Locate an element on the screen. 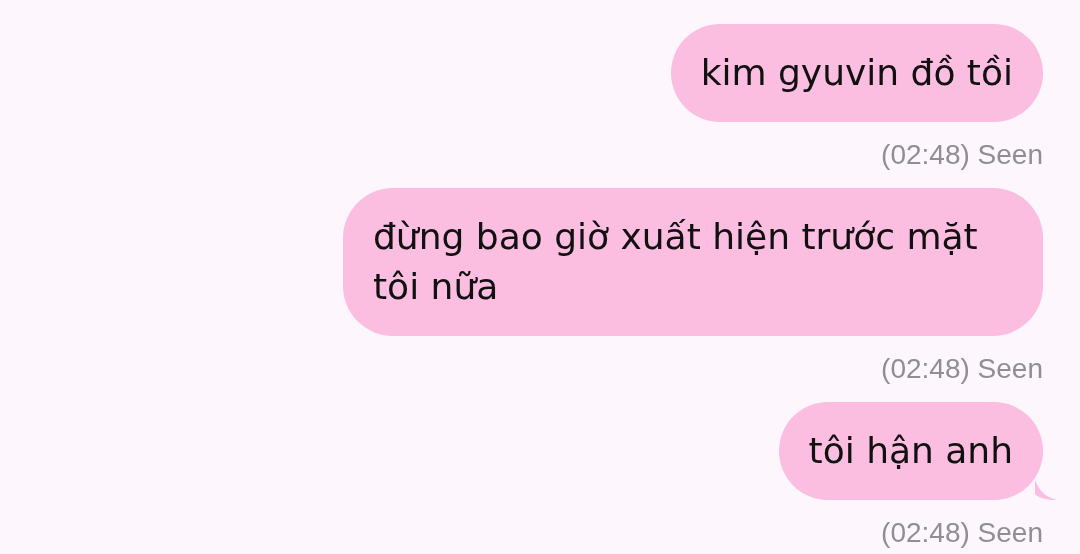 The image size is (1080, 554). message-bubble: tôi hận anh is located at coordinates (910, 451).